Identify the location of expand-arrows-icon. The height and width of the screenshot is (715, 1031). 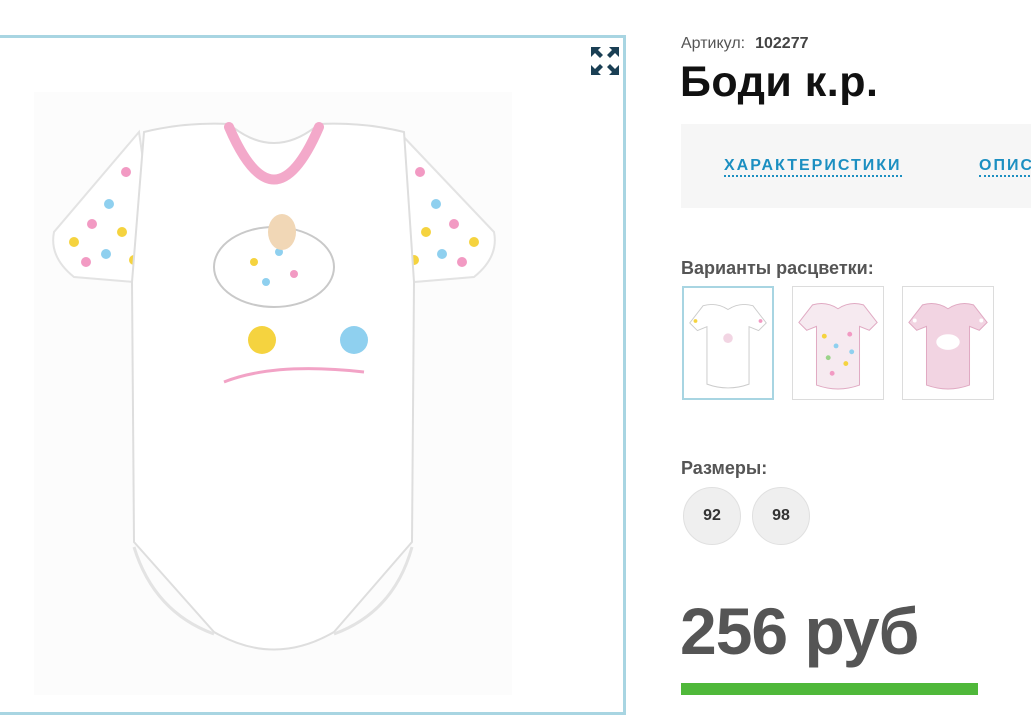
(605, 61).